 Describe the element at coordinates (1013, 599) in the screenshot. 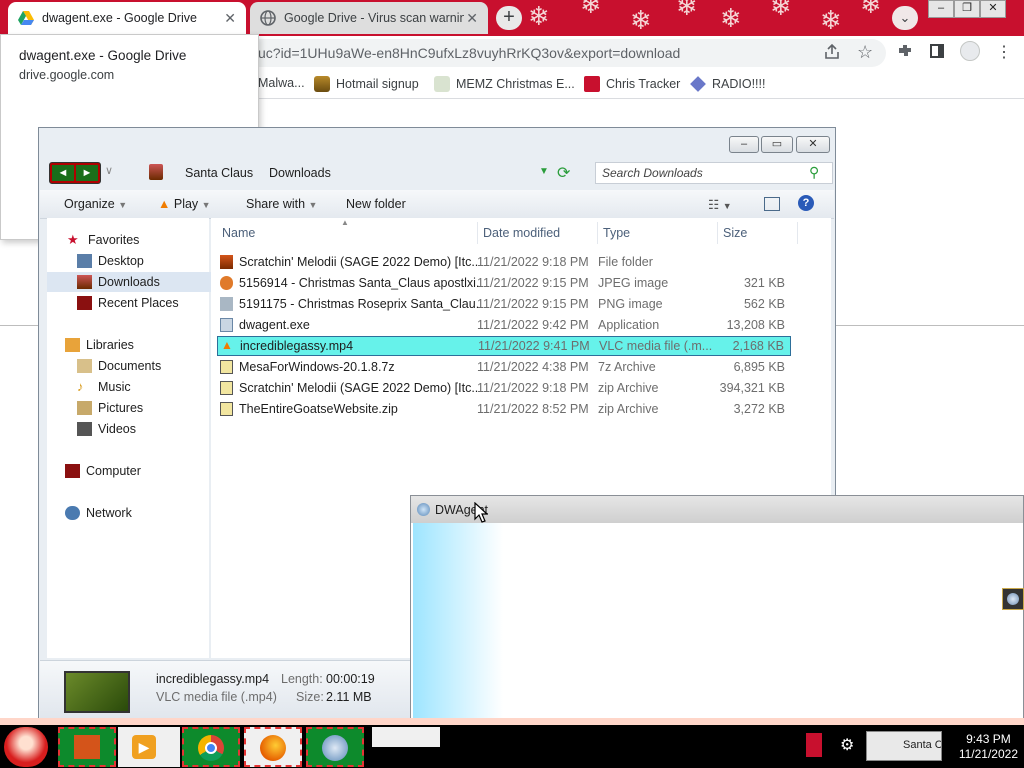

I see `settings-gear-icon` at that location.